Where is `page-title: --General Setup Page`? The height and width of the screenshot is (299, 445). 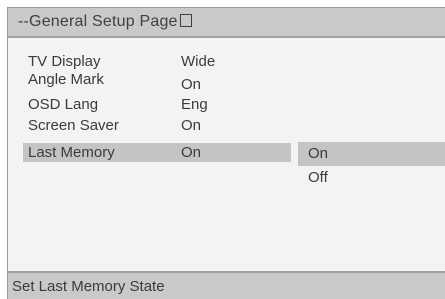
page-title: --General Setup Page is located at coordinates (105, 22).